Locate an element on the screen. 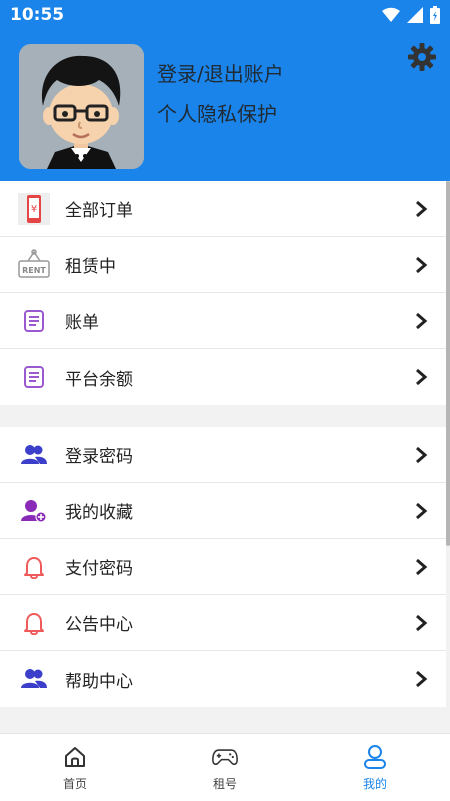  gamepad-icon is located at coordinates (225, 757).